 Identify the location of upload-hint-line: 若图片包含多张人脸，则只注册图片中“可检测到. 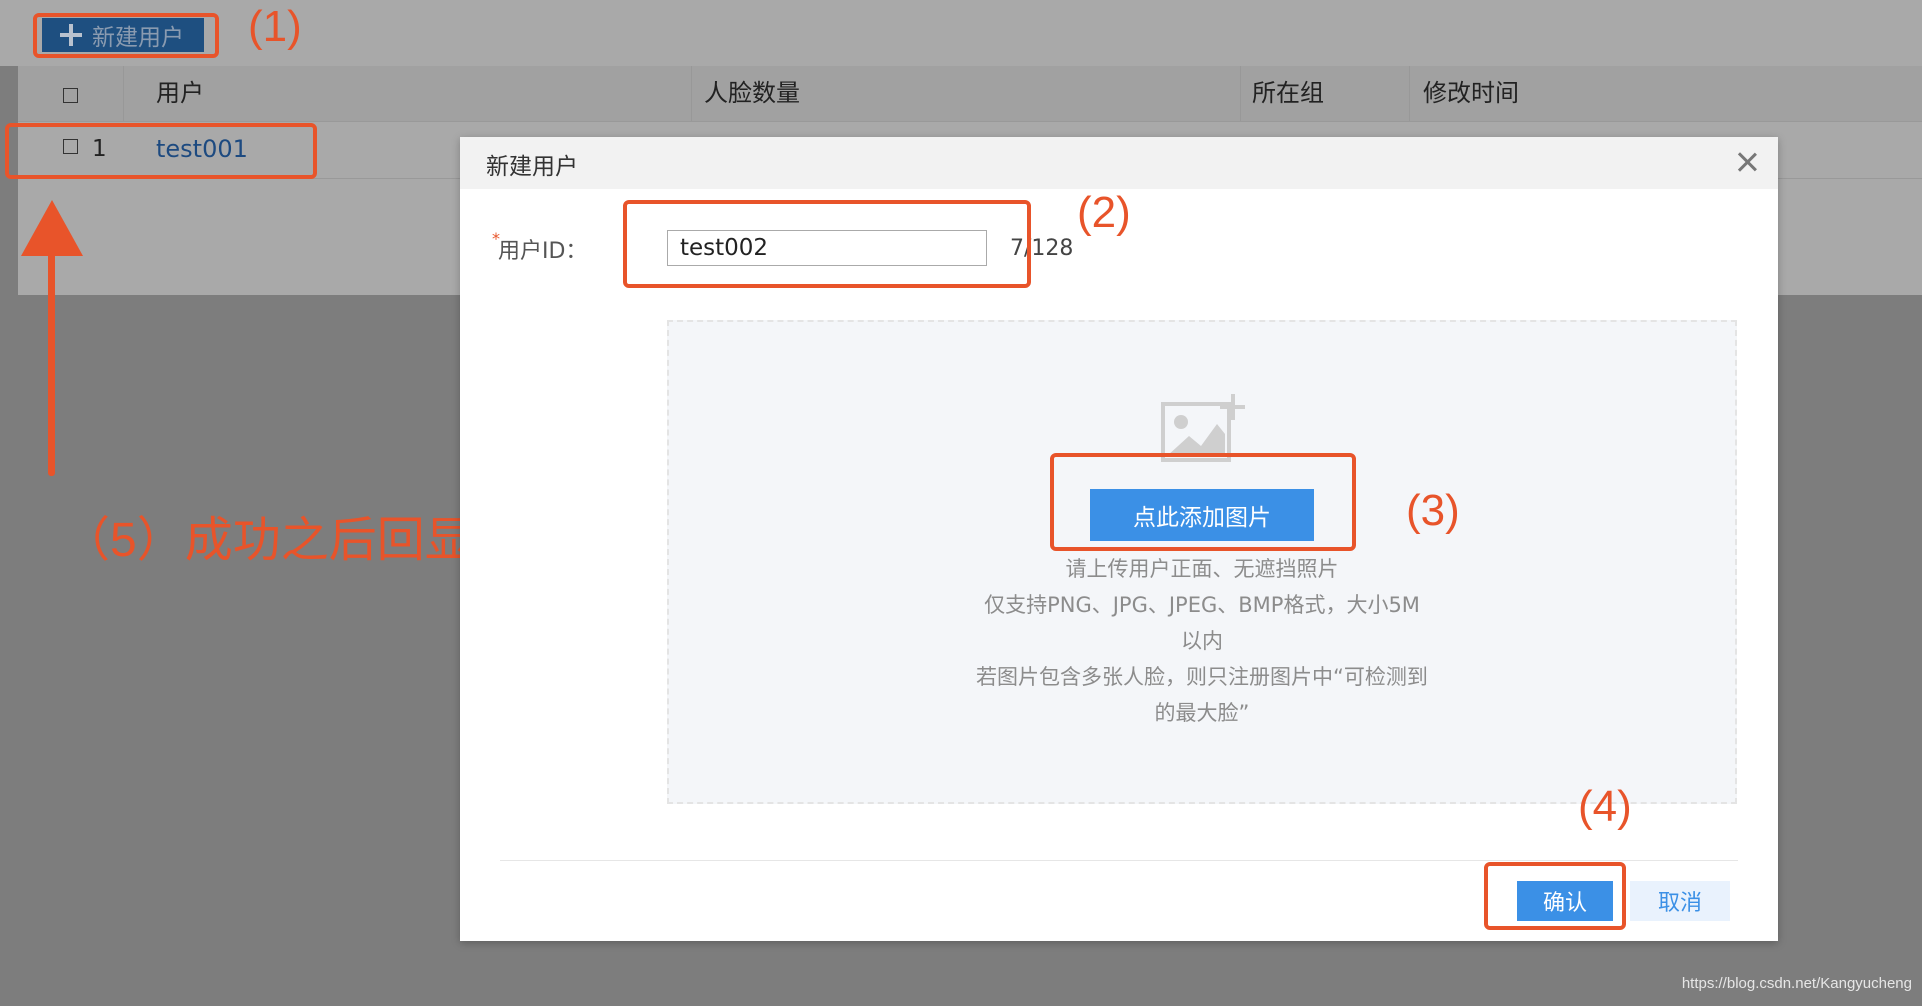
(1202, 677).